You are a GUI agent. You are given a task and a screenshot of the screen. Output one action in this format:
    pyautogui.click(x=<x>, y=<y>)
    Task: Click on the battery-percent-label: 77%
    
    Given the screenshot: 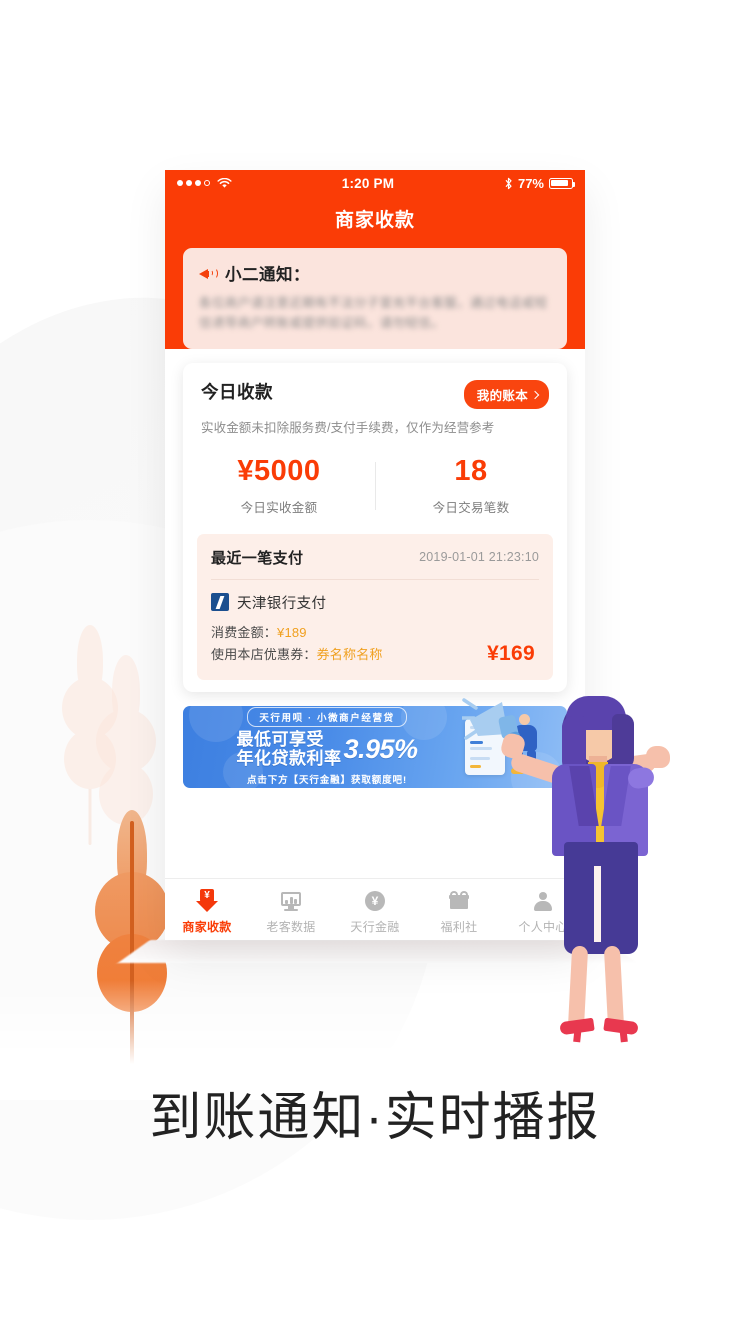 What is the action you would take?
    pyautogui.click(x=530, y=183)
    